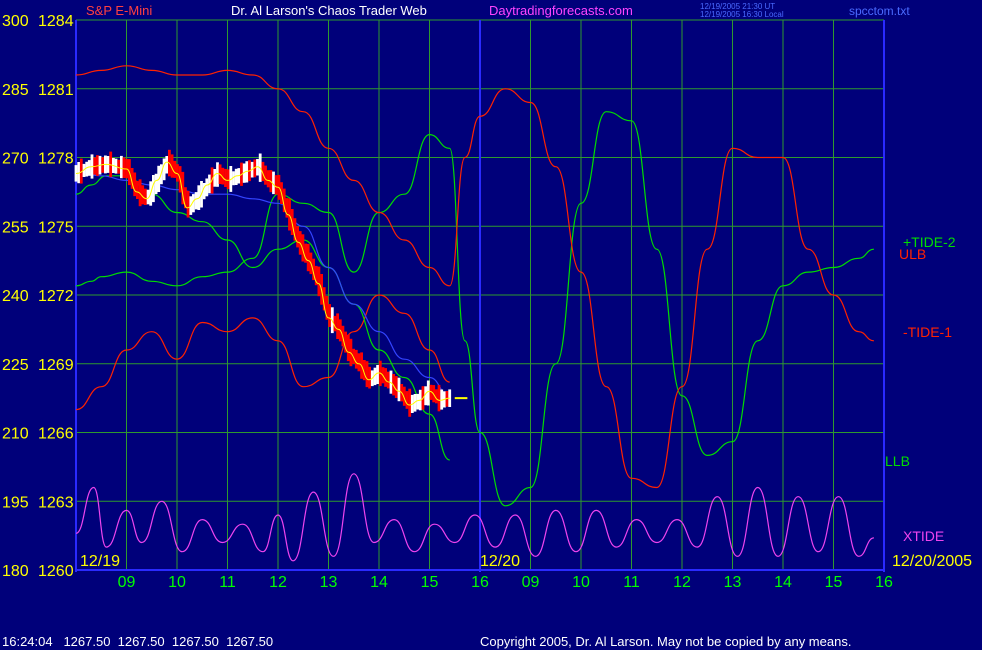 Image resolution: width=982 pixels, height=650 pixels. What do you see at coordinates (430, 582) in the screenshot?
I see `x-tick: 15` at bounding box center [430, 582].